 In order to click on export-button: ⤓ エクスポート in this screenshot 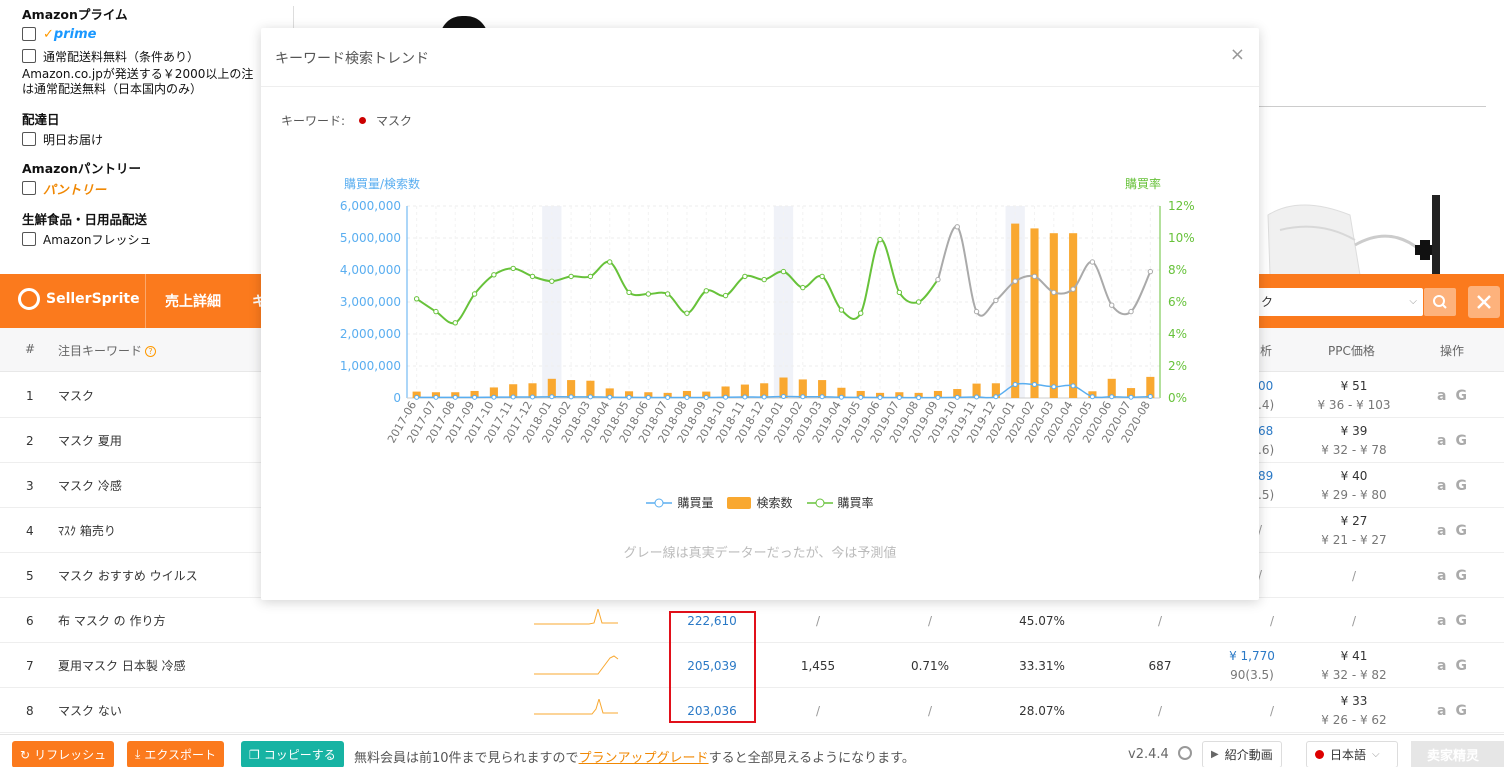, I will do `click(175, 754)`.